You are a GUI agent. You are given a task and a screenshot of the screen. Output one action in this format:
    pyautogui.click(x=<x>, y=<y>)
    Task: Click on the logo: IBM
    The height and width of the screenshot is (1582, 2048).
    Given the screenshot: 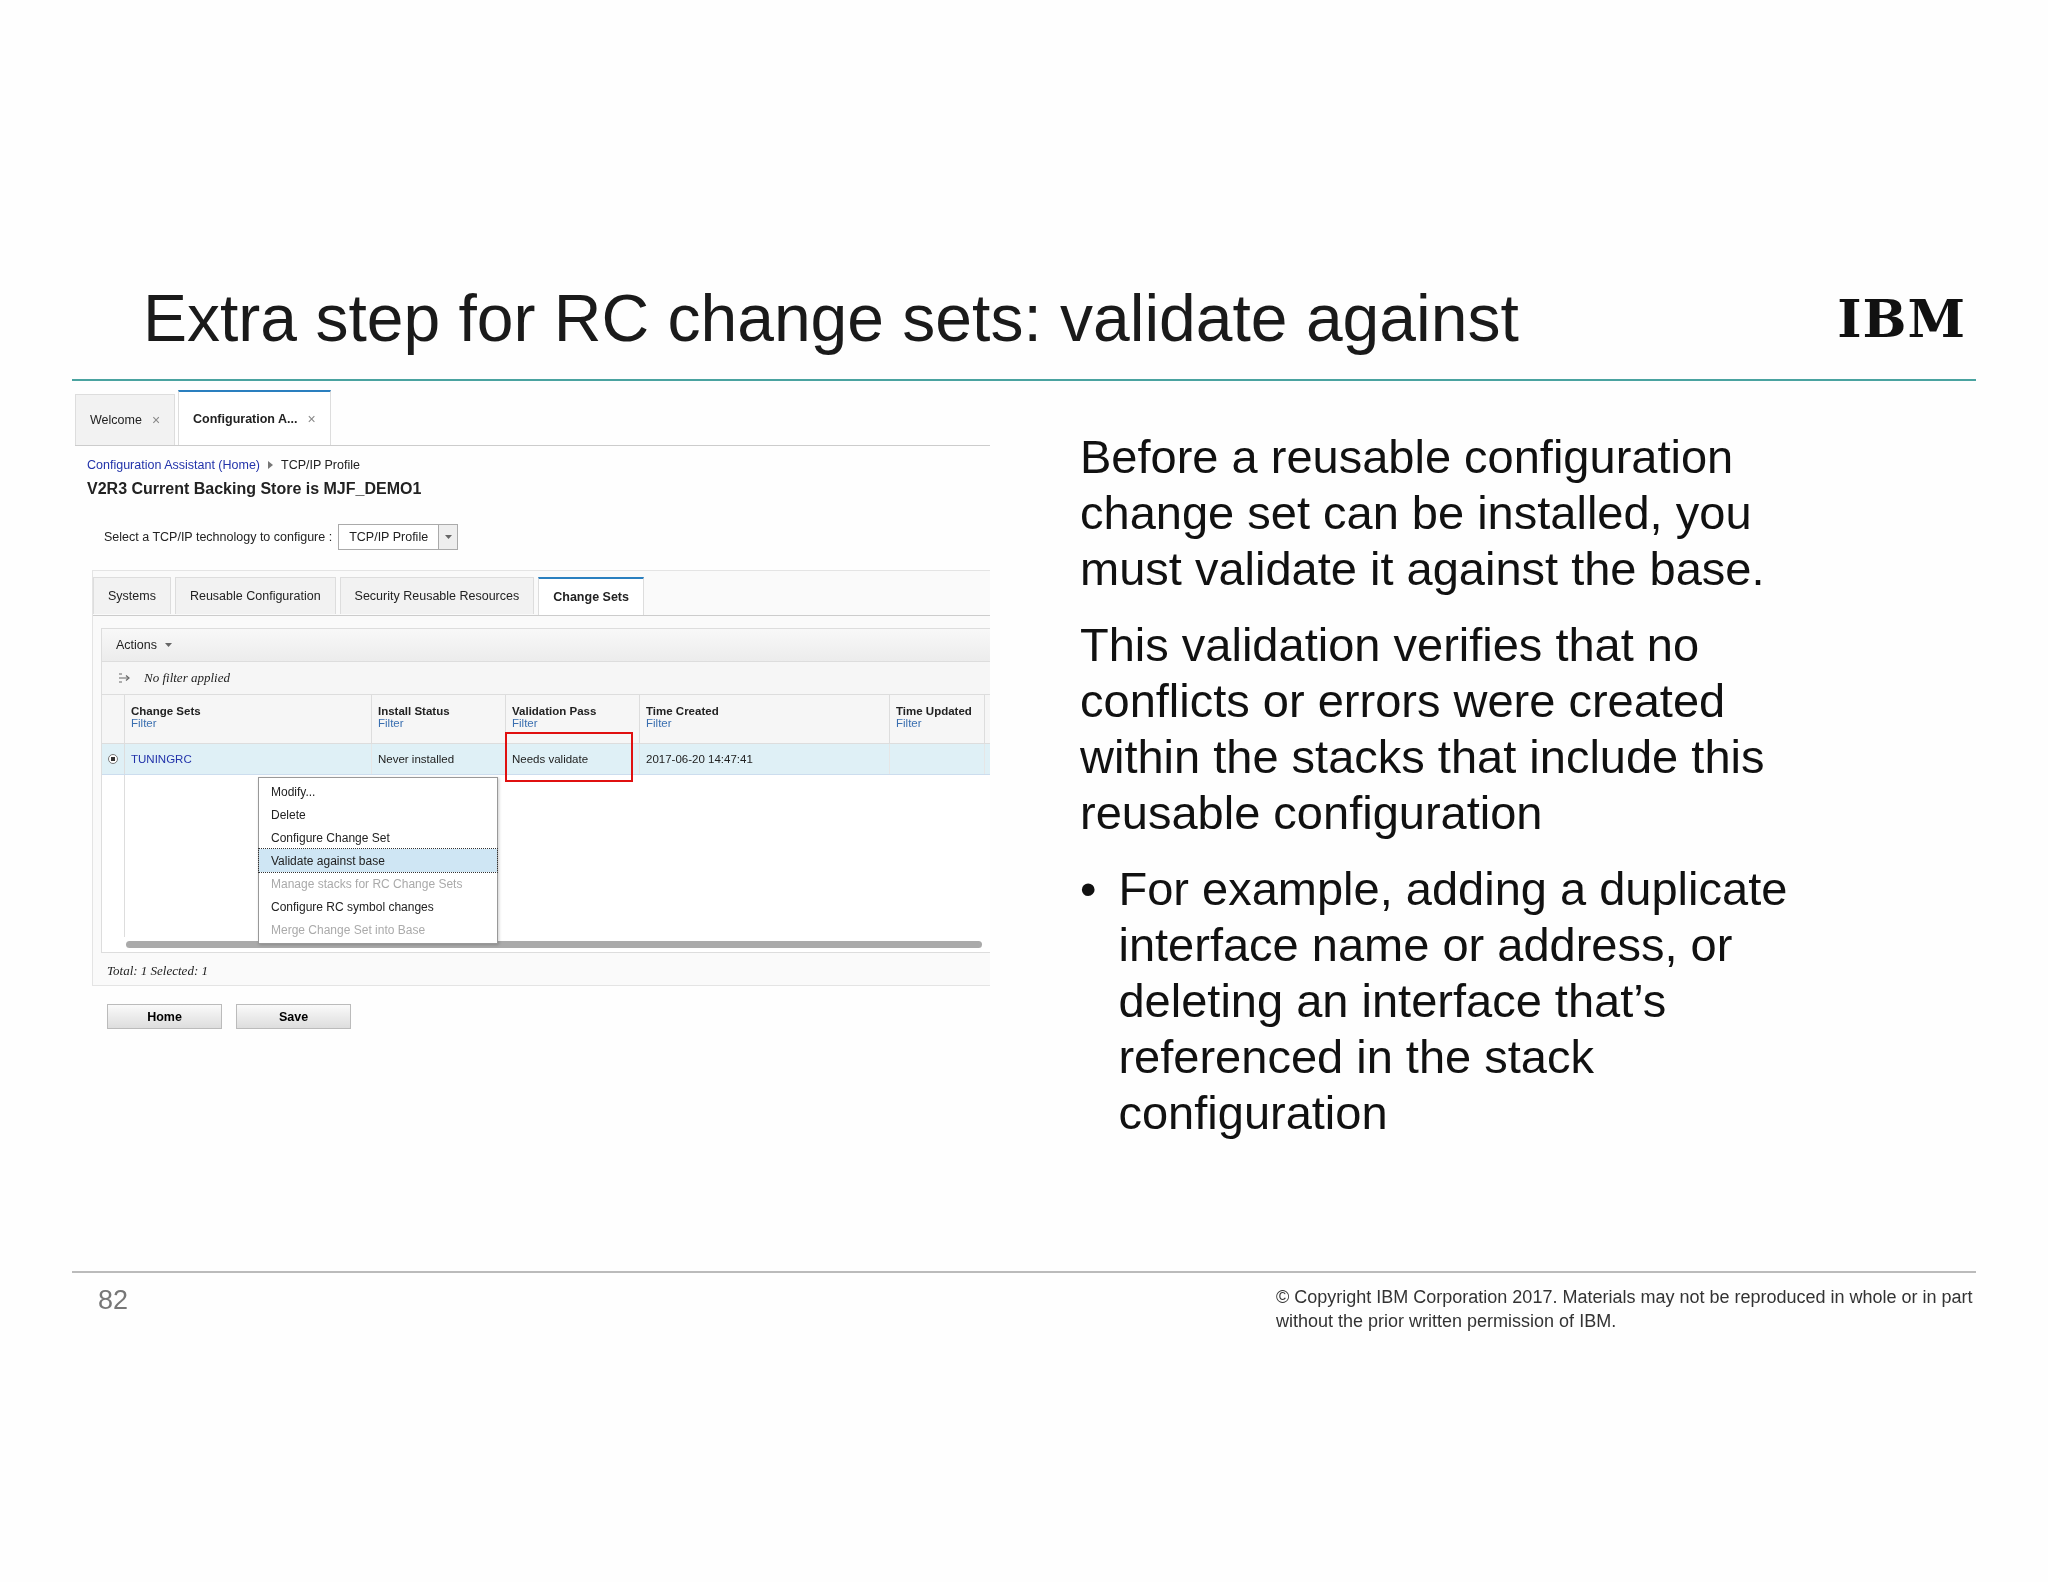 What is the action you would take?
    pyautogui.click(x=1901, y=318)
    